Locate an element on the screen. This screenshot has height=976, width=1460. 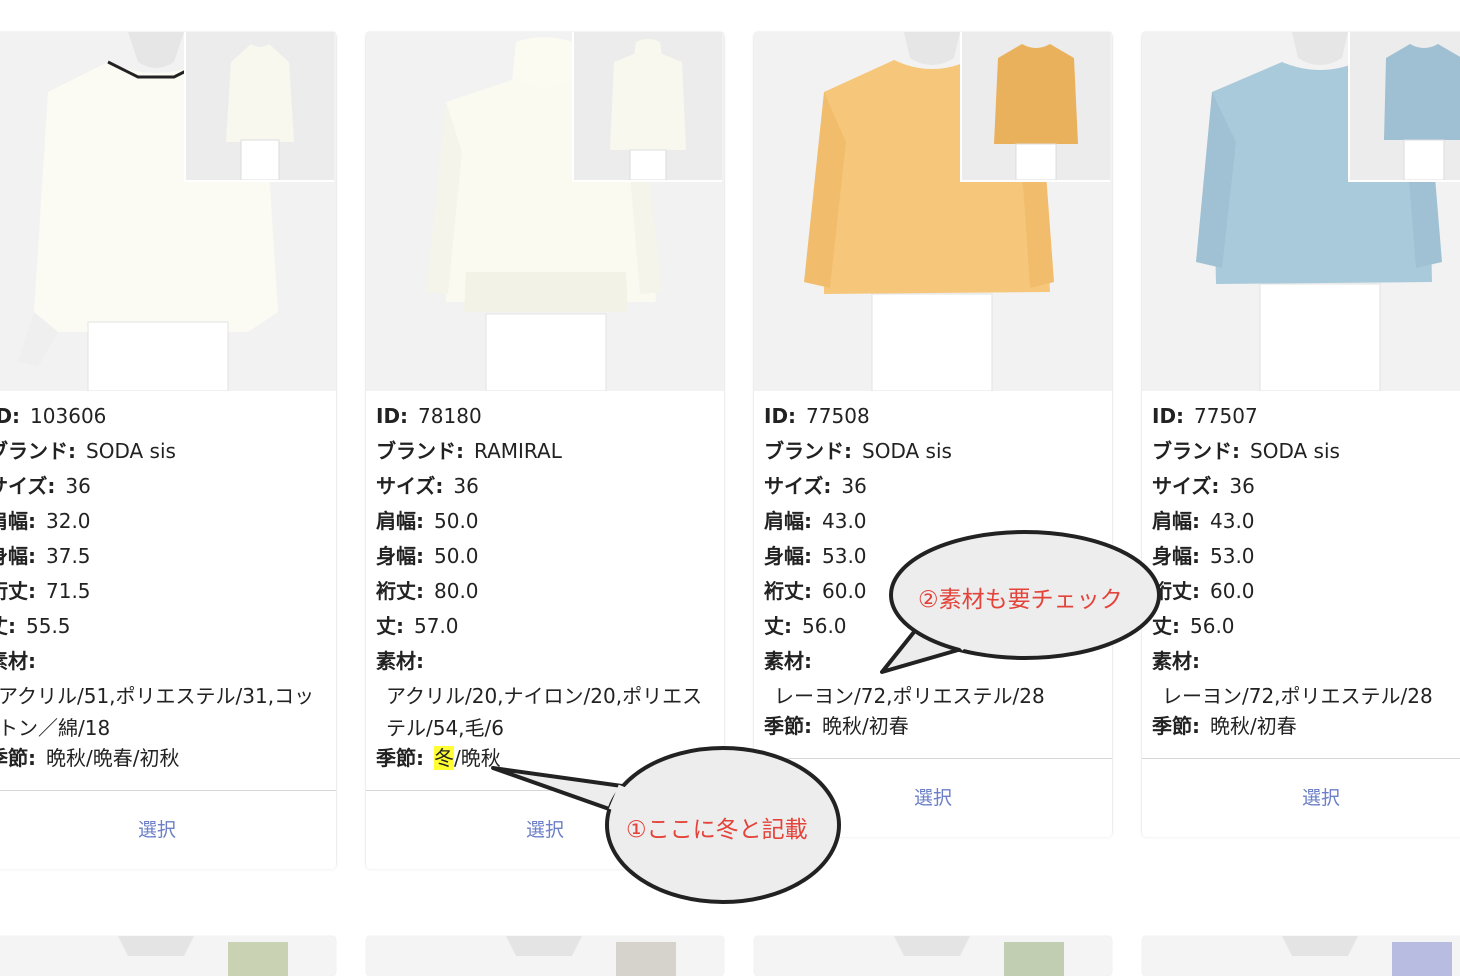
product-sleeve: 71.5 is located at coordinates (68, 591).